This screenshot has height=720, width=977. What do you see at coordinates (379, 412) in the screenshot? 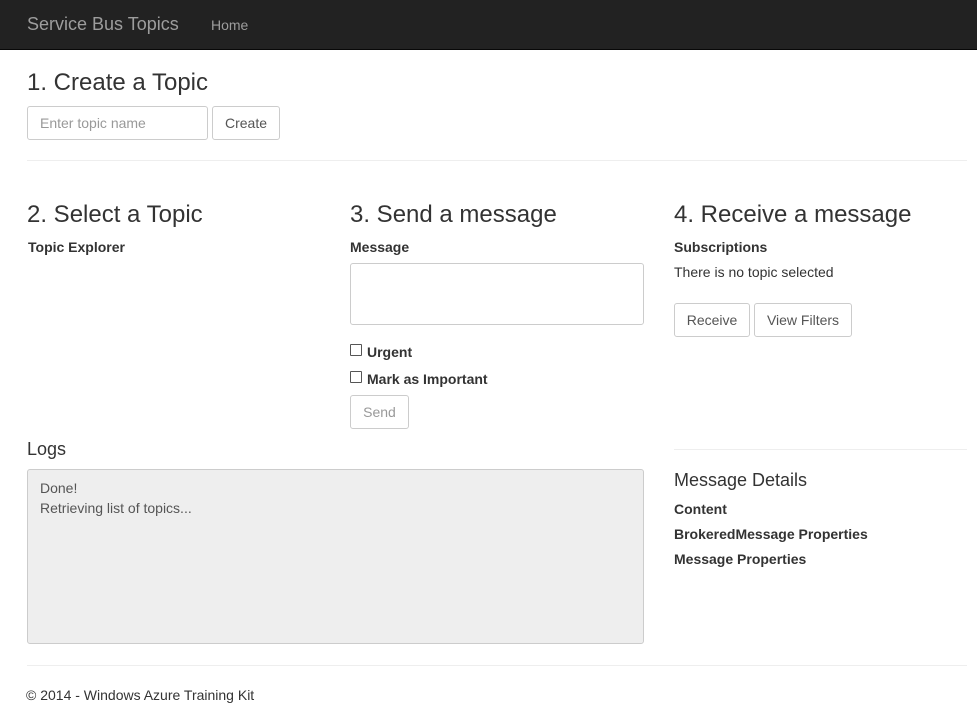
I see `send-button: Send` at bounding box center [379, 412].